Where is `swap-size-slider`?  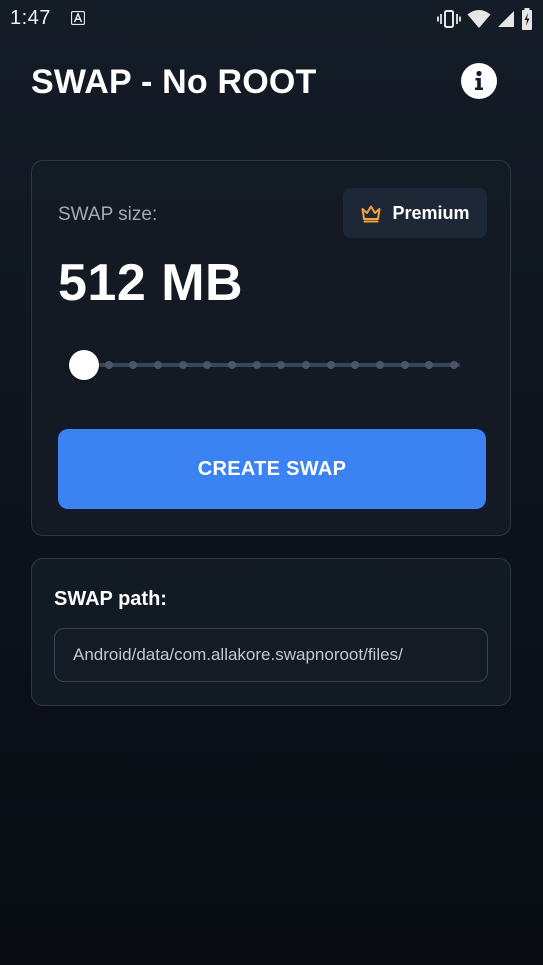
swap-size-slider is located at coordinates (267, 365).